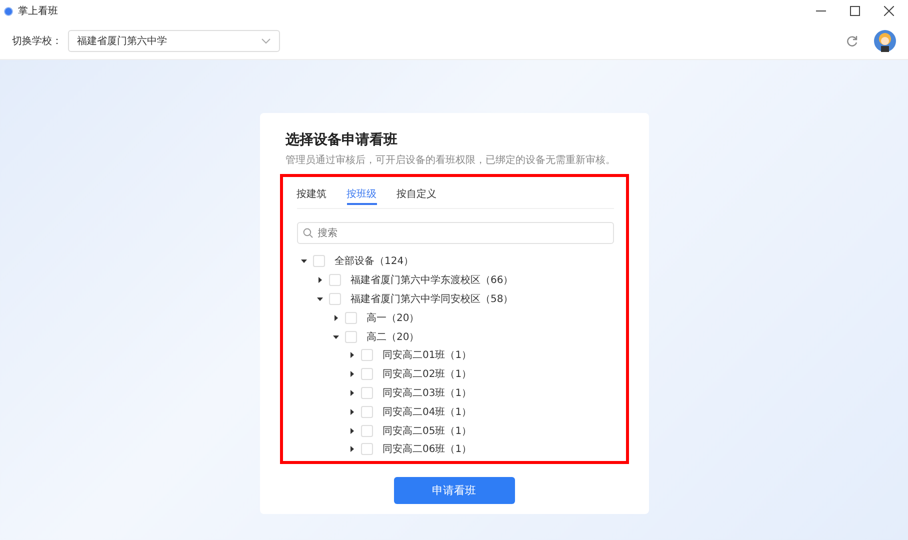 Image resolution: width=908 pixels, height=540 pixels. What do you see at coordinates (454, 490) in the screenshot?
I see `apply-button: 申请看班` at bounding box center [454, 490].